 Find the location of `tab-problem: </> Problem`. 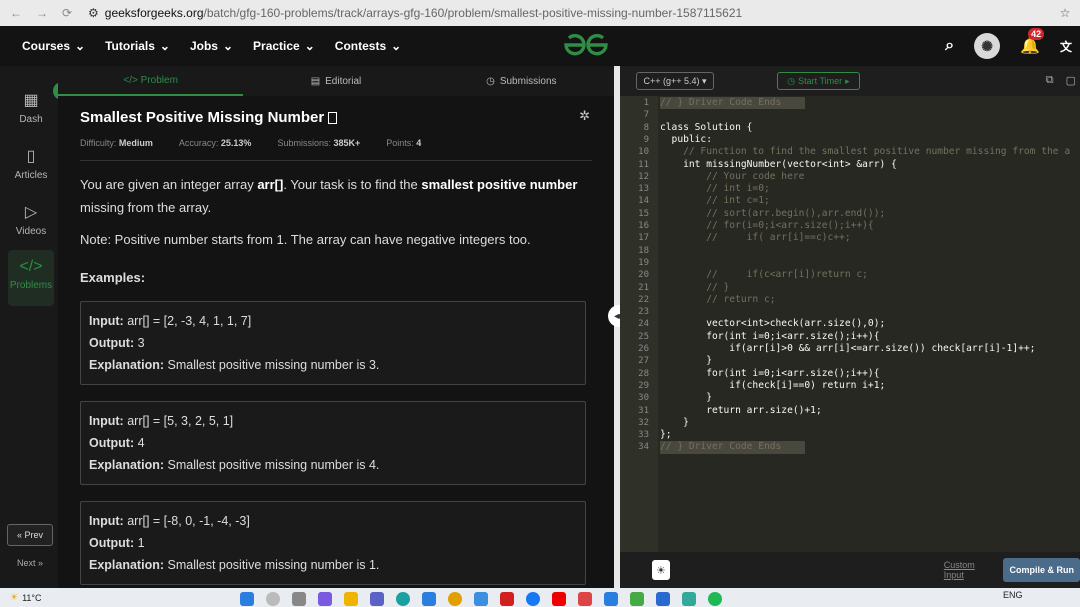

tab-problem: </> Problem is located at coordinates (151, 81).